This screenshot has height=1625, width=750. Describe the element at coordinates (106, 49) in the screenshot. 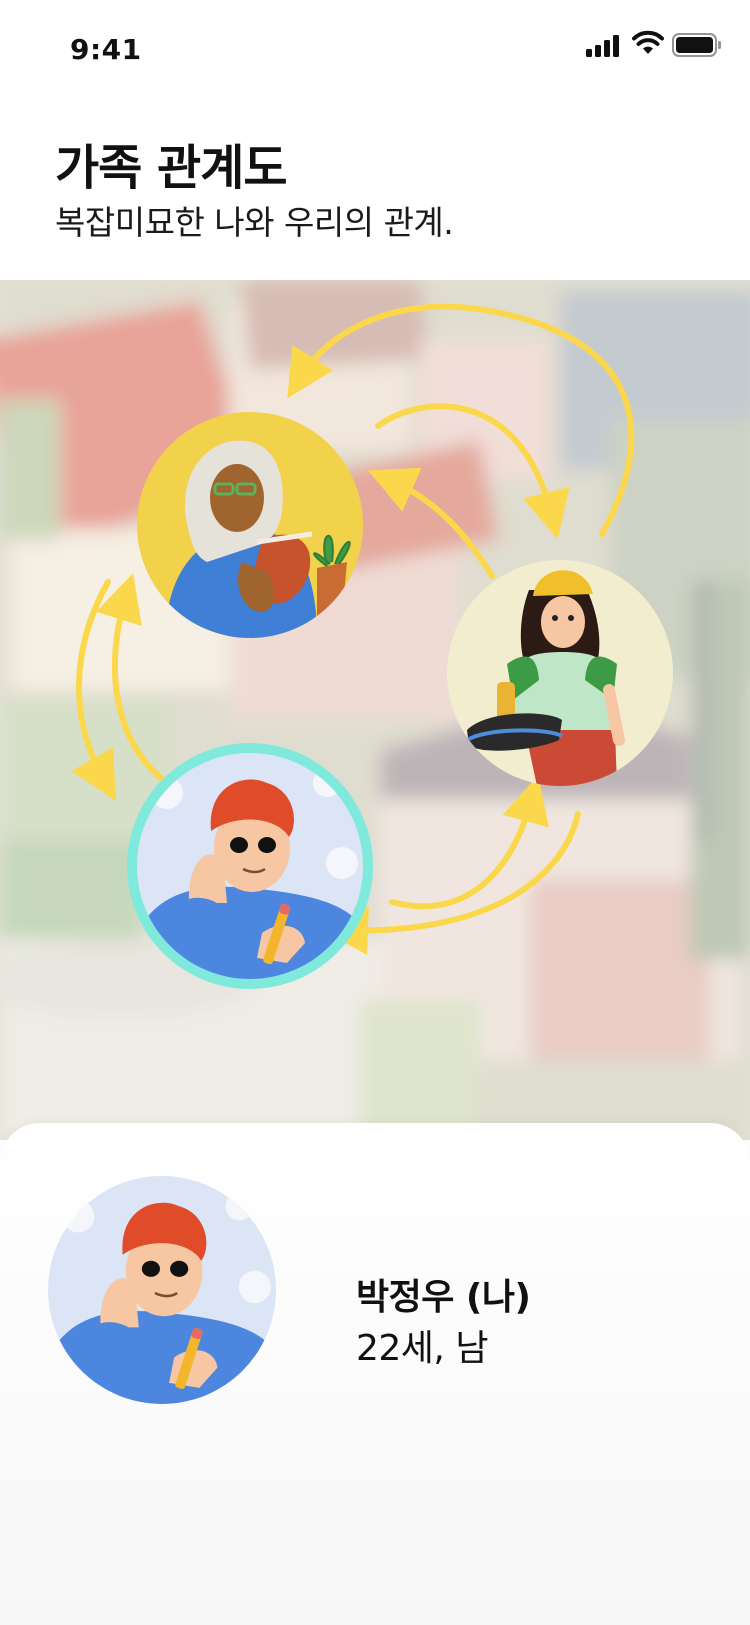

I see `status-time: 9:41` at that location.